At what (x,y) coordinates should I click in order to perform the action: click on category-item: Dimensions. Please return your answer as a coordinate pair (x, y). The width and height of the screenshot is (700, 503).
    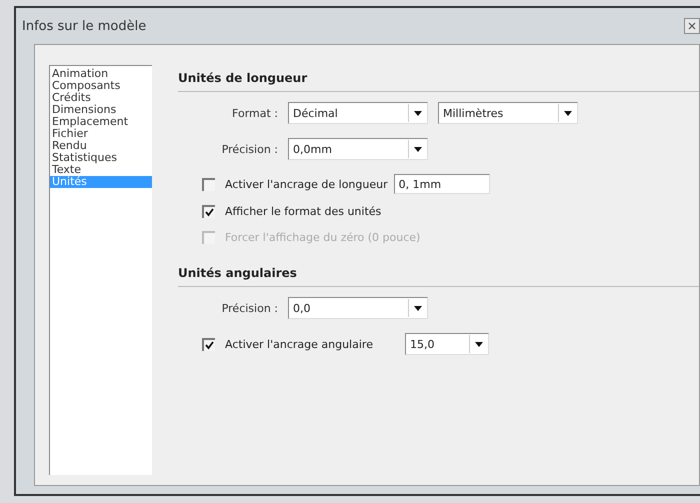
    Looking at the image, I should click on (101, 110).